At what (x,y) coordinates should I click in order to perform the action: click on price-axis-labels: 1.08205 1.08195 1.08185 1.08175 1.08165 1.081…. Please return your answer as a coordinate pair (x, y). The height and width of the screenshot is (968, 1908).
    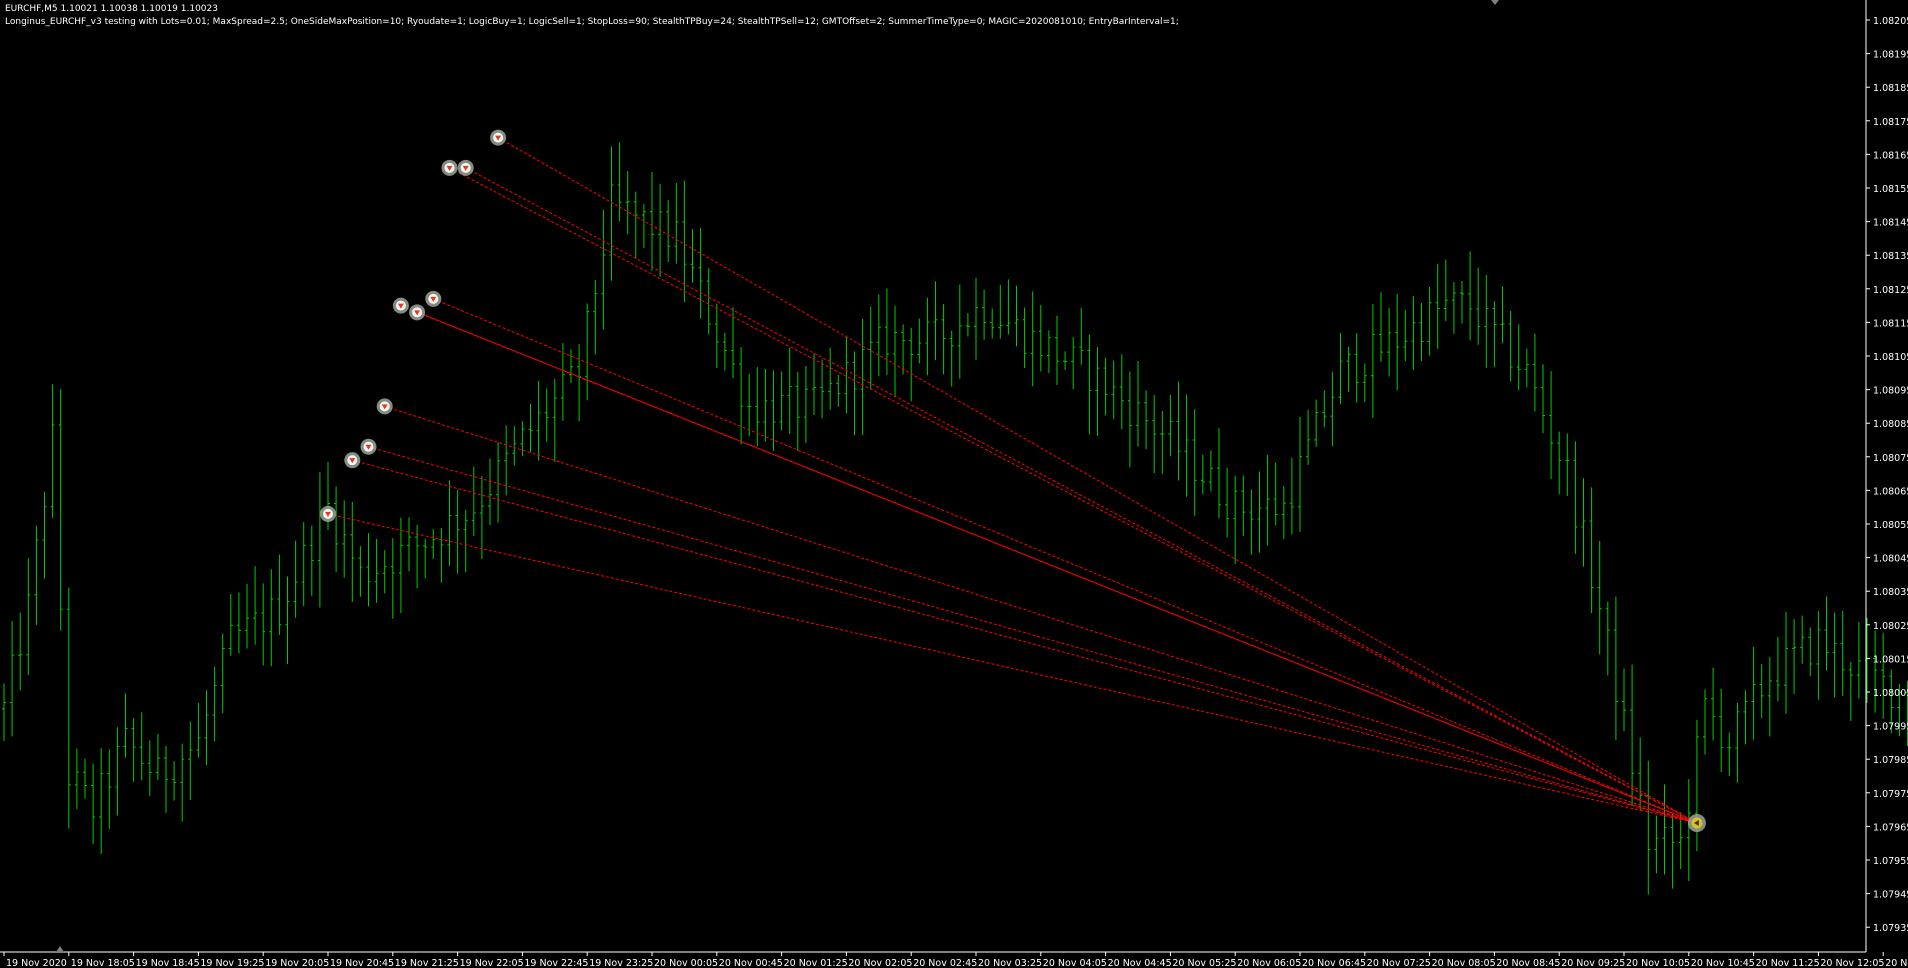
    Looking at the image, I should click on (1887, 475).